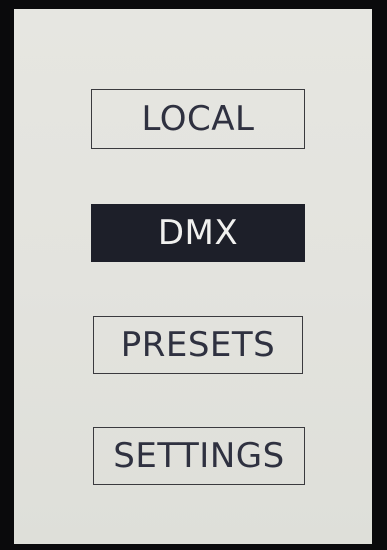  I want to click on settings-button-label: SETTINGS, so click(199, 456).